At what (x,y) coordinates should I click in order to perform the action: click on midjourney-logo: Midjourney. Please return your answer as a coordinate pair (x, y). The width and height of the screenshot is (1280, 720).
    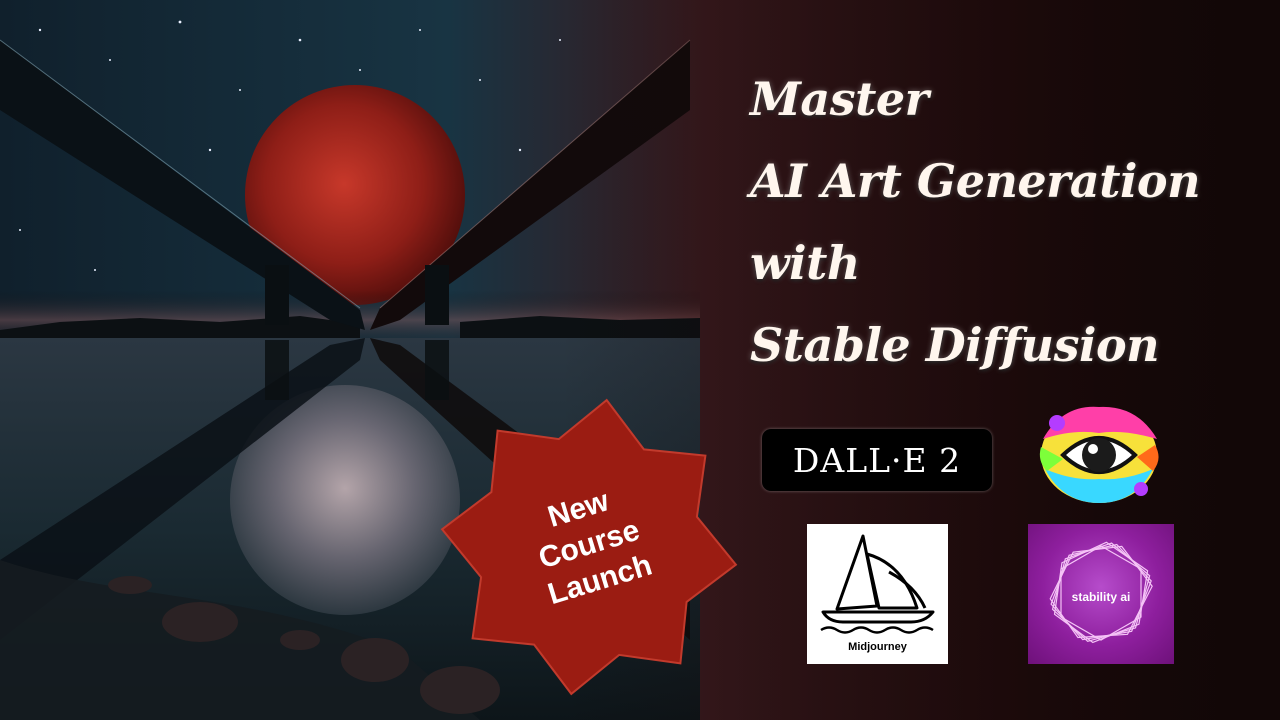
    Looking at the image, I should click on (877, 594).